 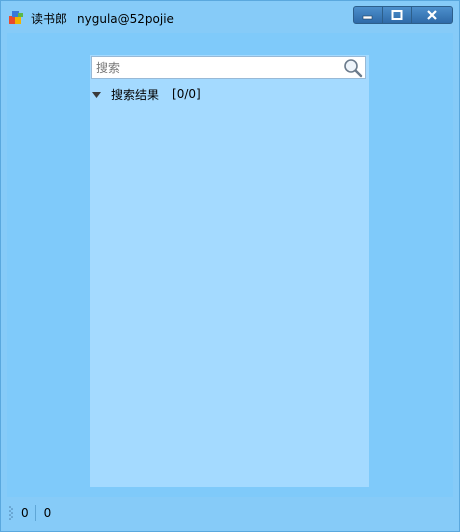 What do you see at coordinates (11, 513) in the screenshot?
I see `grip-icon` at bounding box center [11, 513].